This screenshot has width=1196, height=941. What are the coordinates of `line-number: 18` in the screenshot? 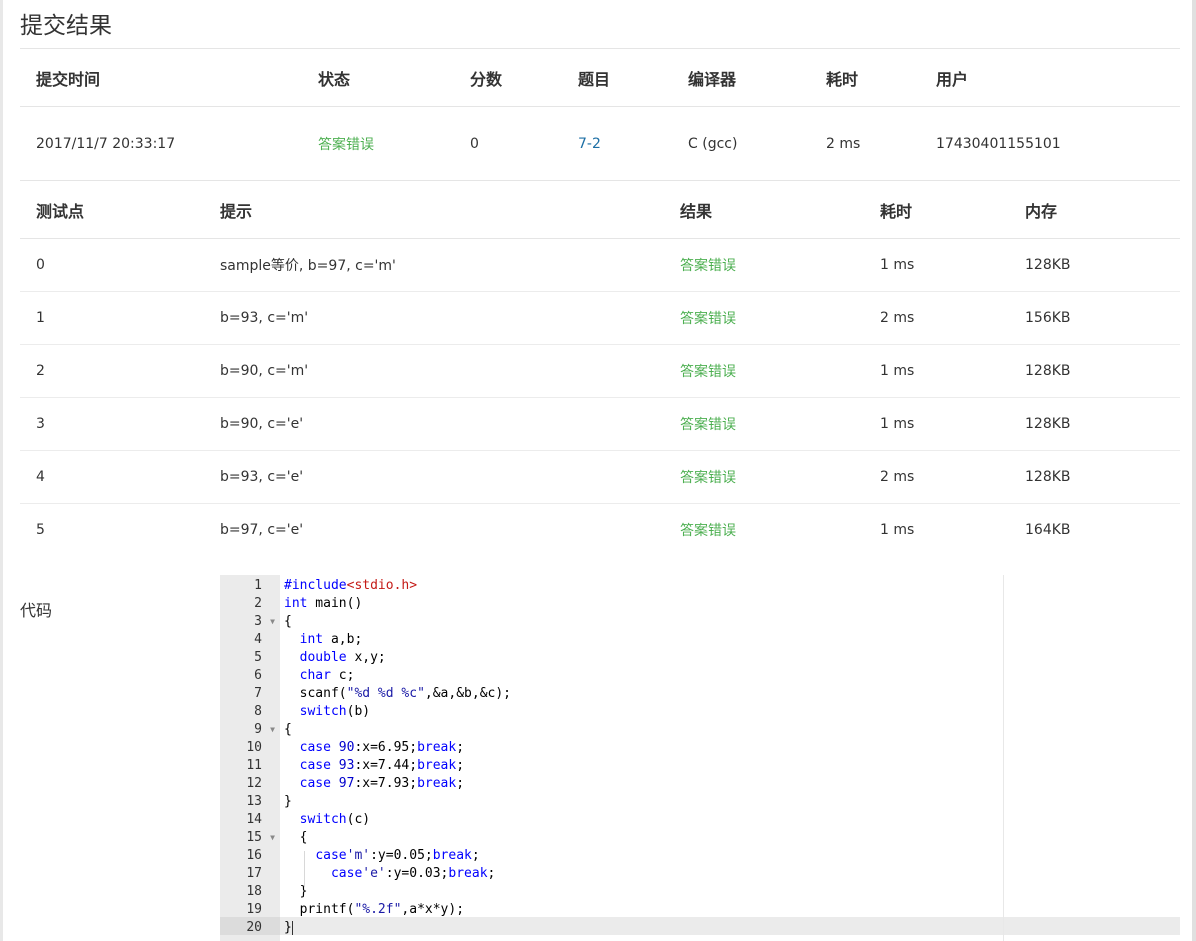 It's located at (254, 891).